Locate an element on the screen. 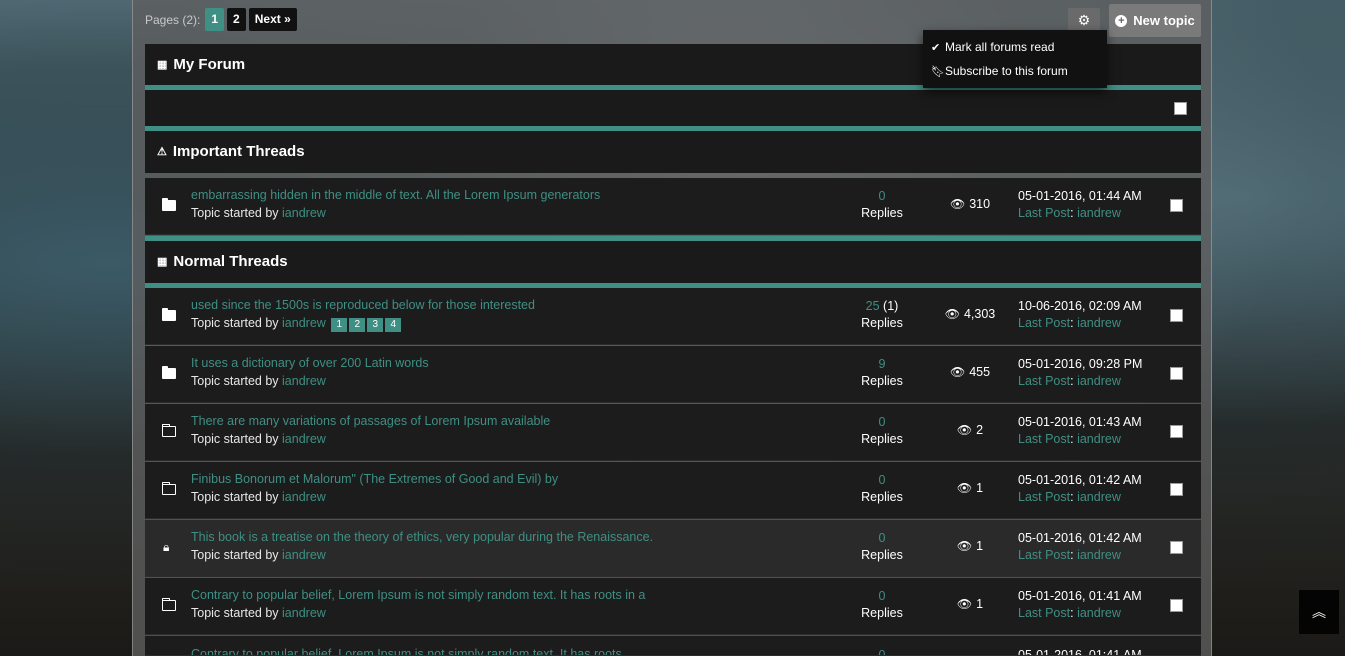 Image resolution: width=1345 pixels, height=656 pixels. view-count: 455 is located at coordinates (980, 372).